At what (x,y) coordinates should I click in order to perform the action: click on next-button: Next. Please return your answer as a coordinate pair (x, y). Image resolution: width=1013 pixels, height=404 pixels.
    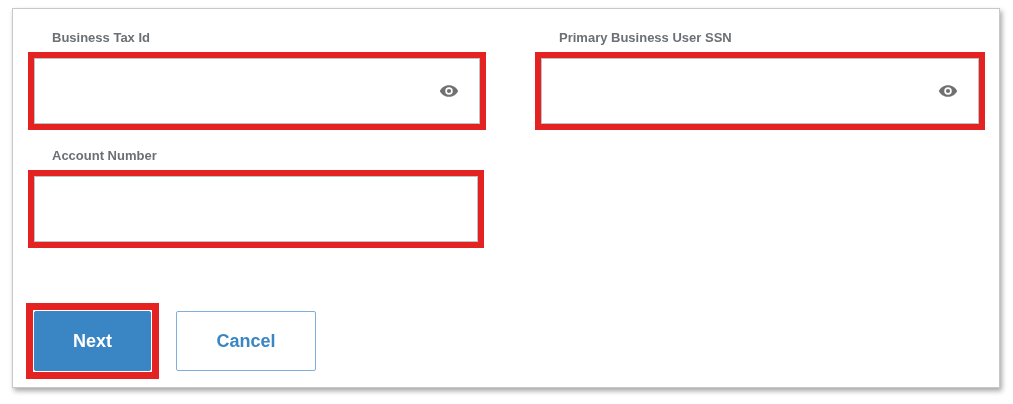
    Looking at the image, I should click on (92, 341).